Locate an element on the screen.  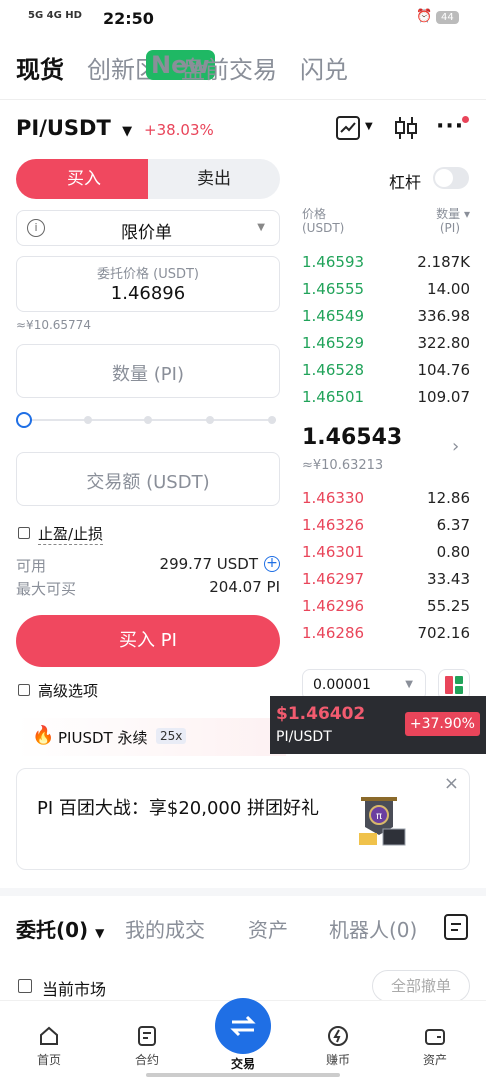
amount-input: 交易额 (USDT) is located at coordinates (148, 479).